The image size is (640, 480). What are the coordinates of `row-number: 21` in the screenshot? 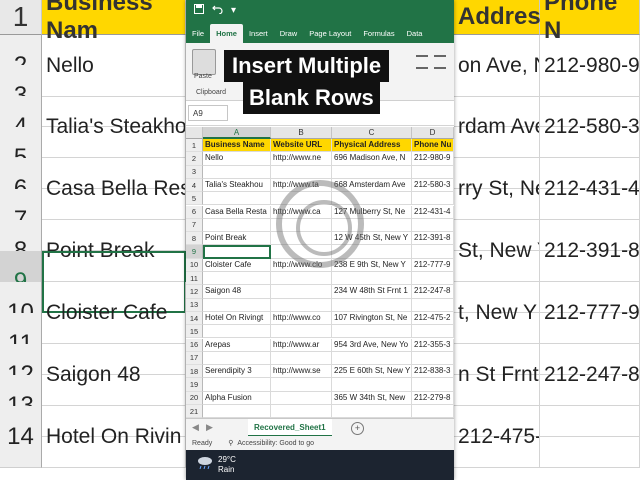 It's located at (194, 411).